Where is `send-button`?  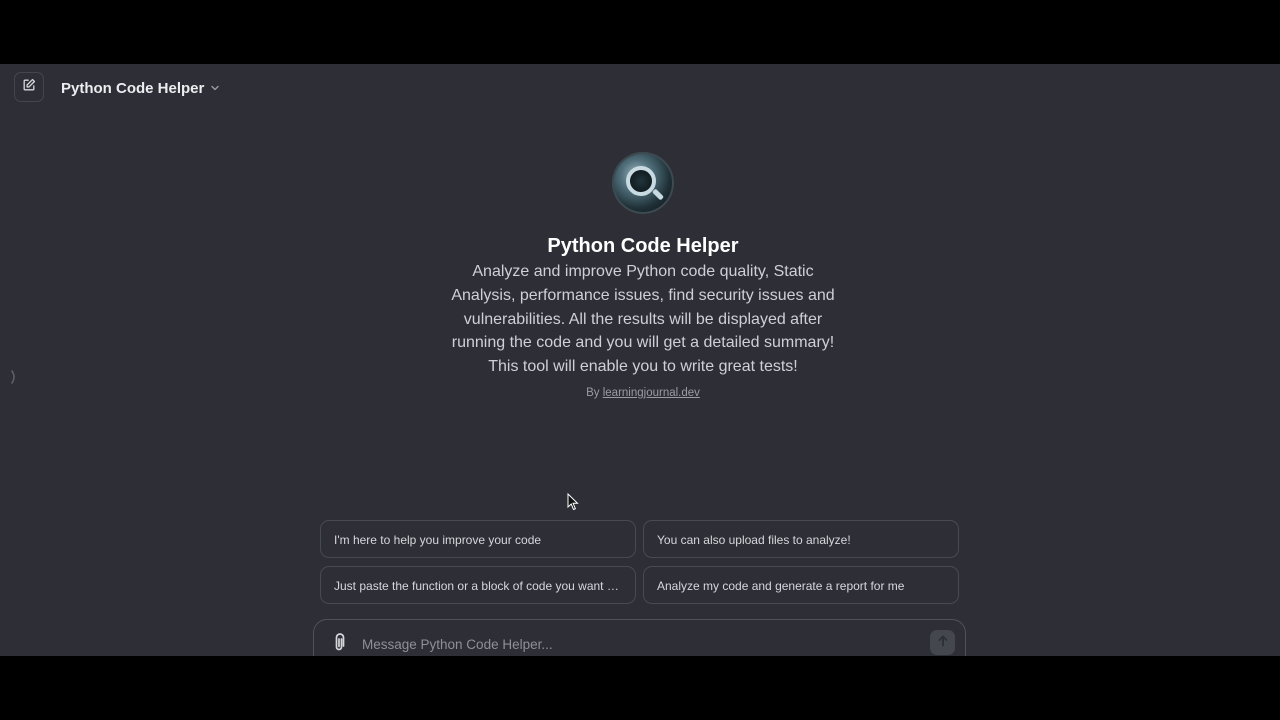
send-button is located at coordinates (942, 642).